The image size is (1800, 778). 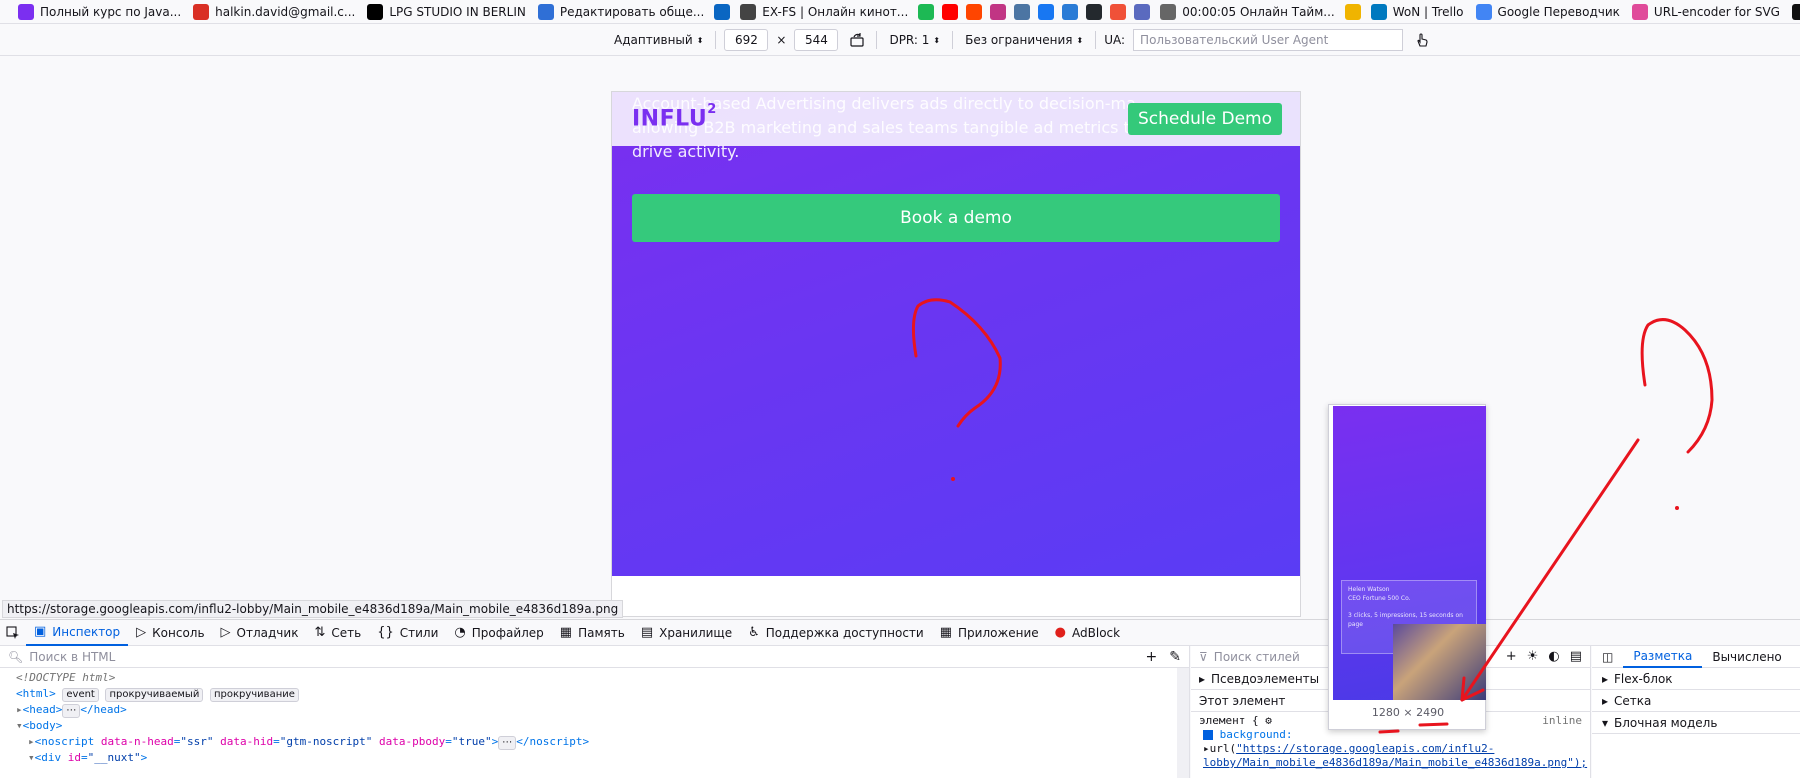 I want to click on tab-styles: {} Стили, so click(x=407, y=633).